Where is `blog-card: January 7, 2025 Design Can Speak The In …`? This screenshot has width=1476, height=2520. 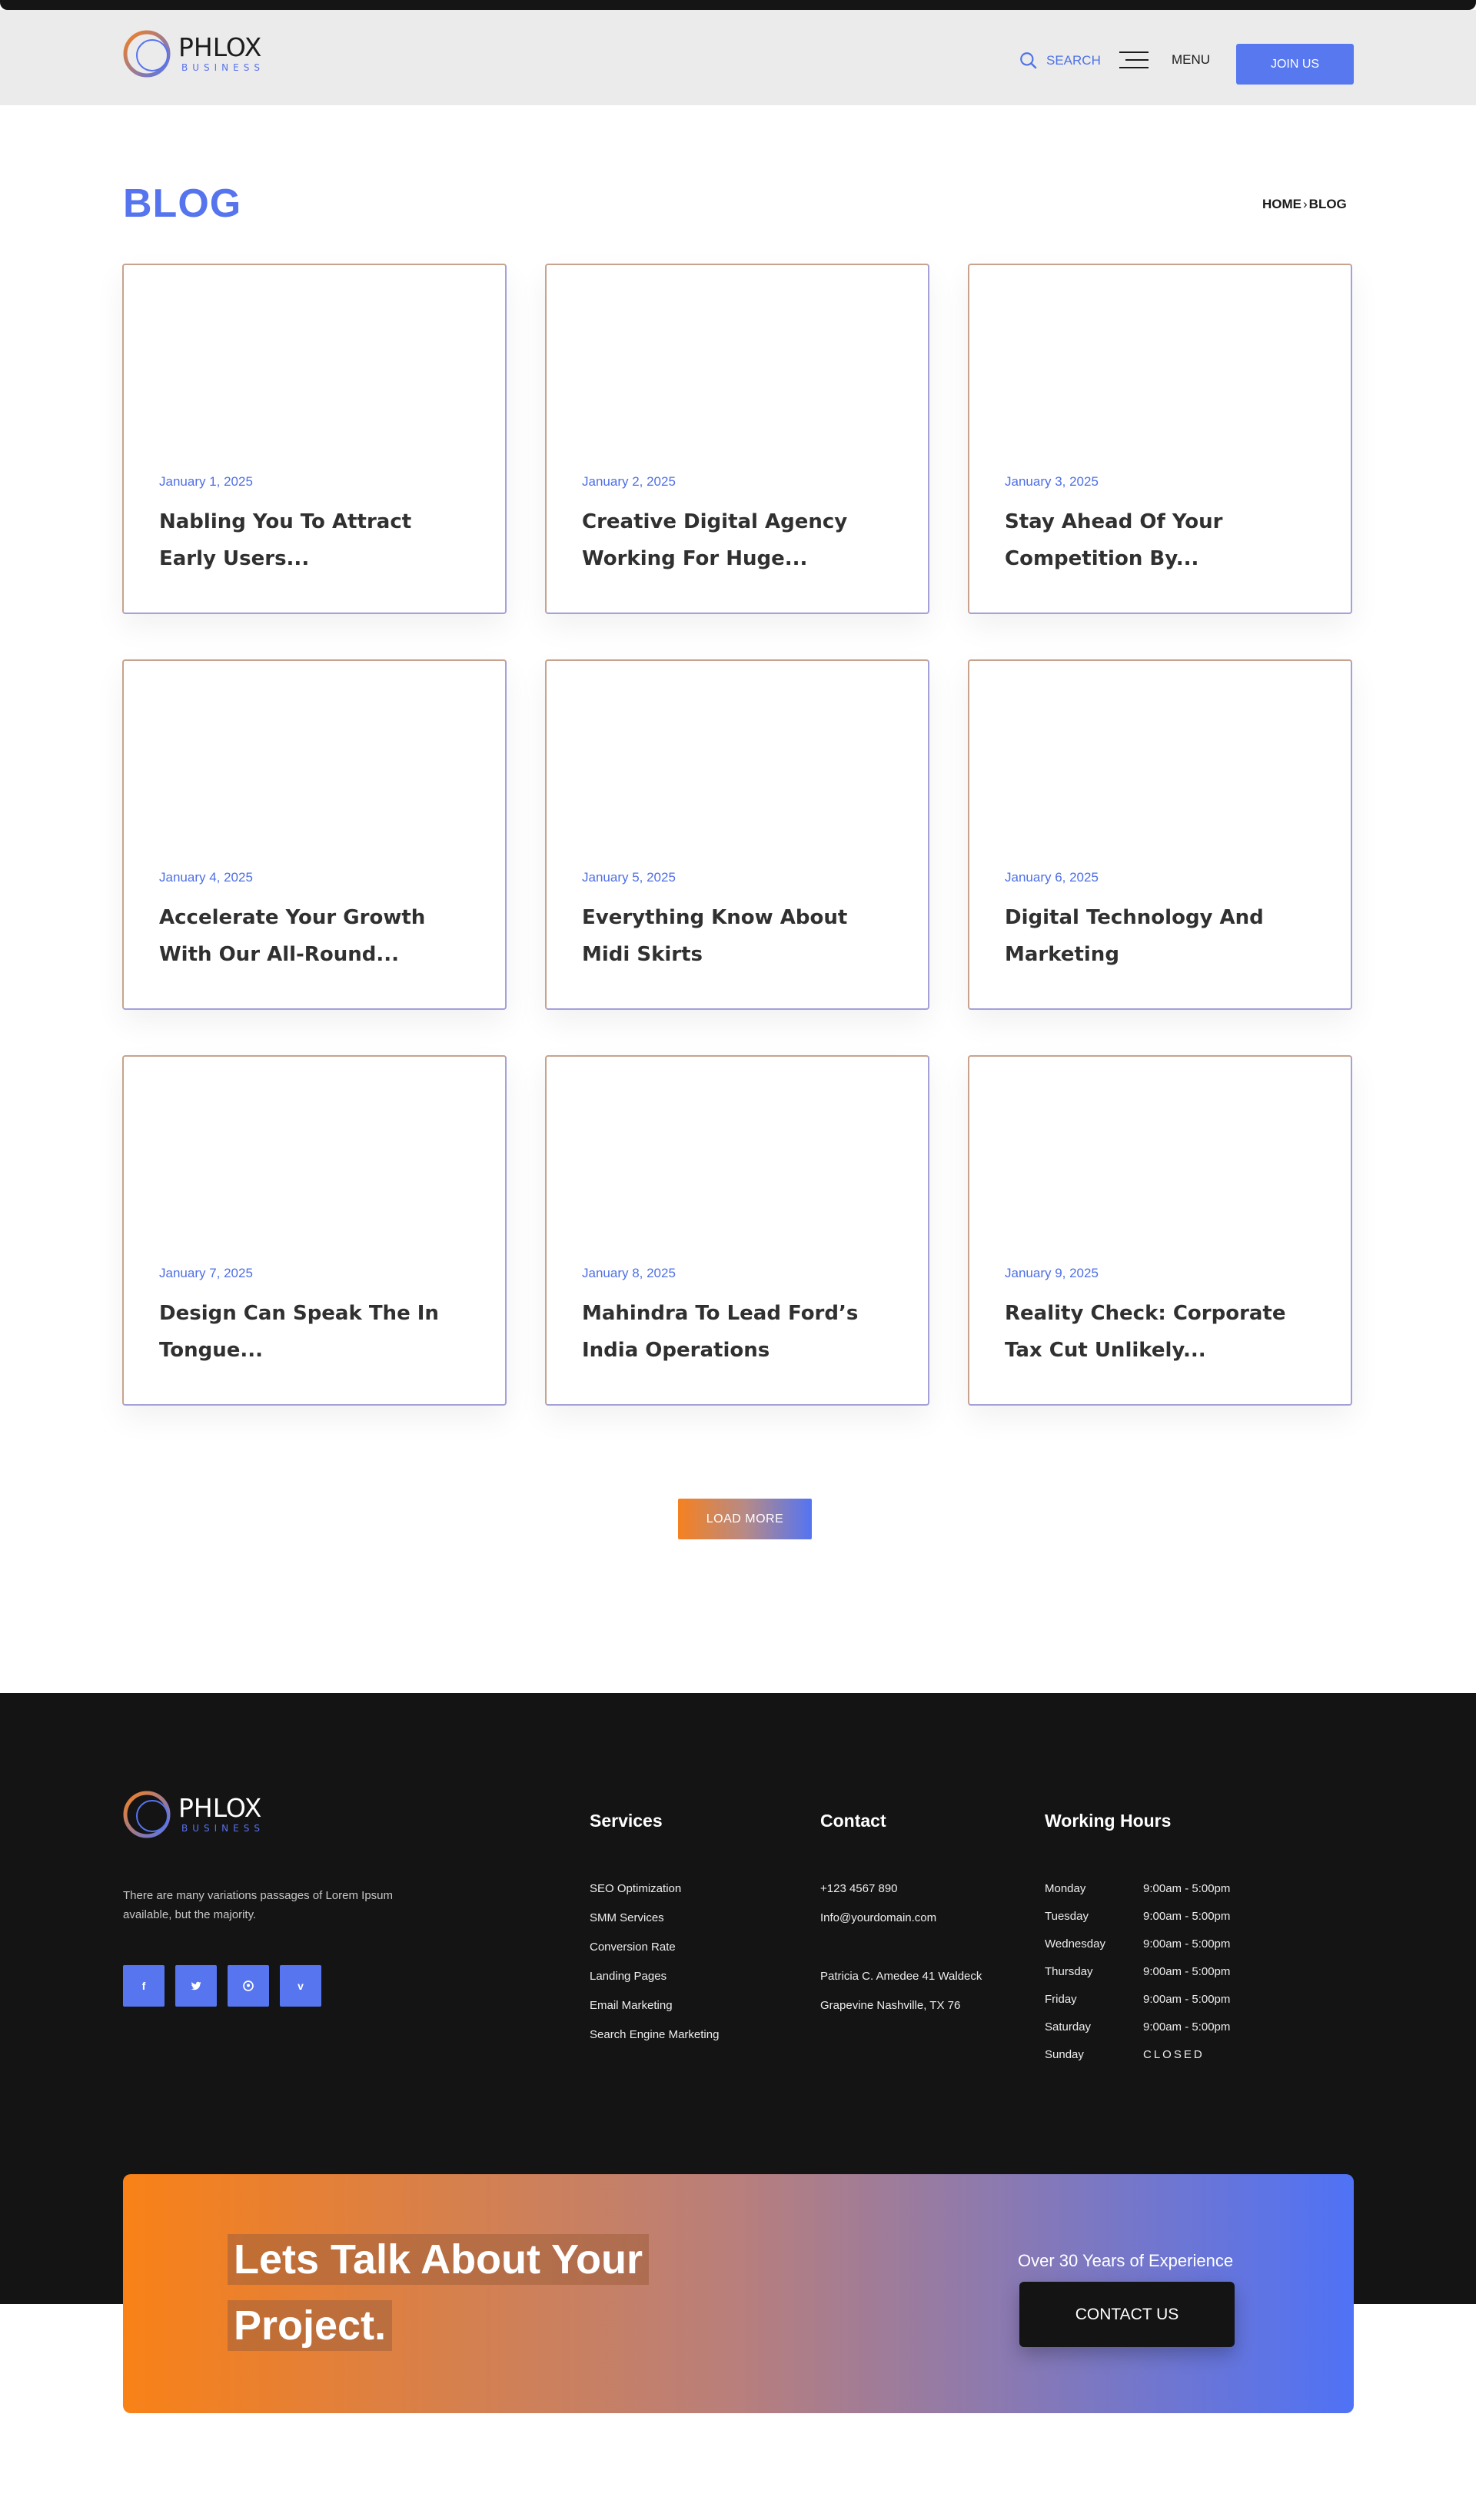
blog-card: January 7, 2025 Design Can Speak The In … is located at coordinates (315, 1231).